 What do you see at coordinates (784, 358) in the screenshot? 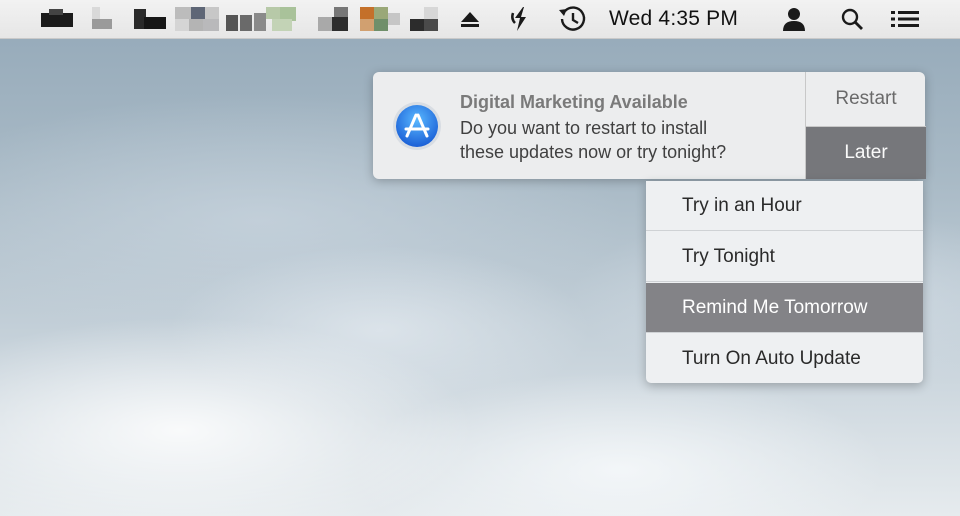
I see `menu-item-turn-on-auto-update: Turn On Auto Update` at bounding box center [784, 358].